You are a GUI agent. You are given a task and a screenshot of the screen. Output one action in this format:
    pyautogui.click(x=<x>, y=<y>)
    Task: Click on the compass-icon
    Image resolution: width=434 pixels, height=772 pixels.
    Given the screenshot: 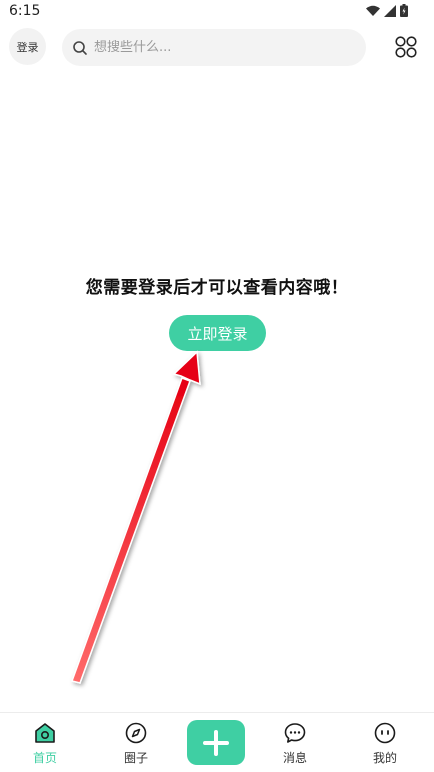 What is the action you would take?
    pyautogui.click(x=136, y=733)
    